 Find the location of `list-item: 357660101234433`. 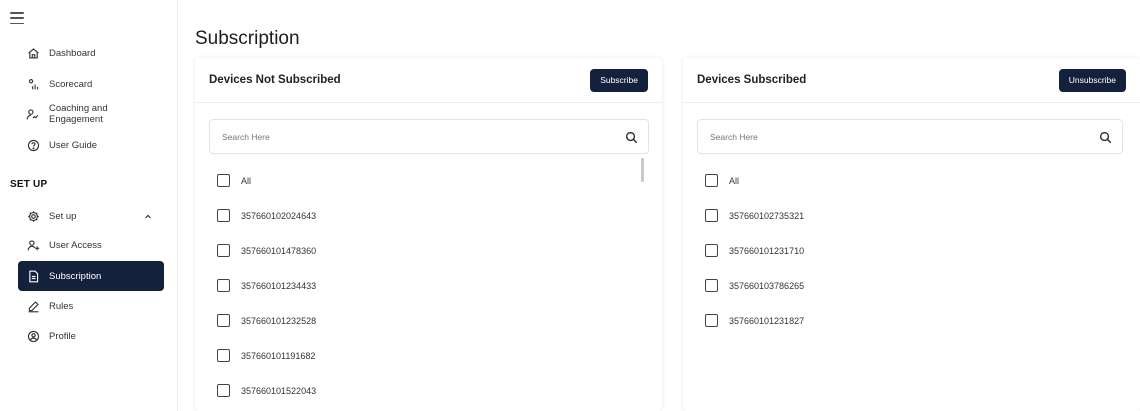

list-item: 357660101234433 is located at coordinates (266, 285).